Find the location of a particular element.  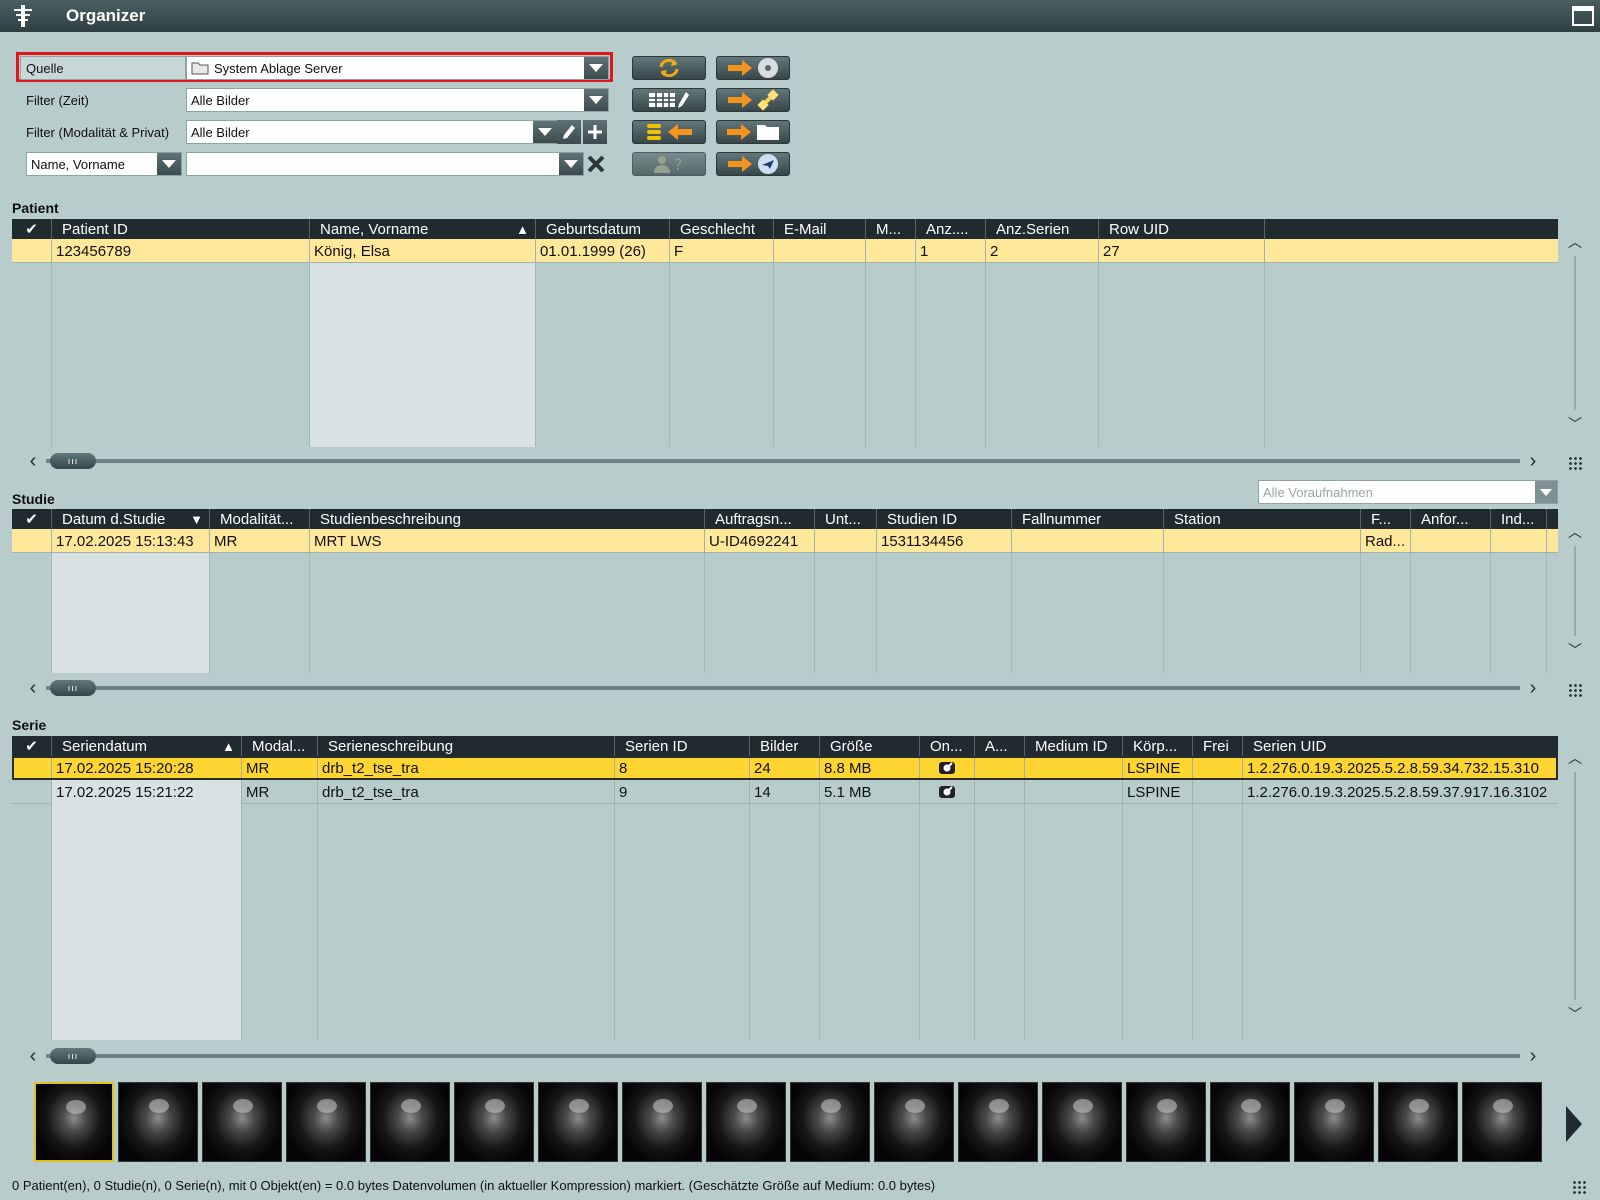

study-vertical-scrollbar: ︿ ﹀ is located at coordinates (1575, 591).